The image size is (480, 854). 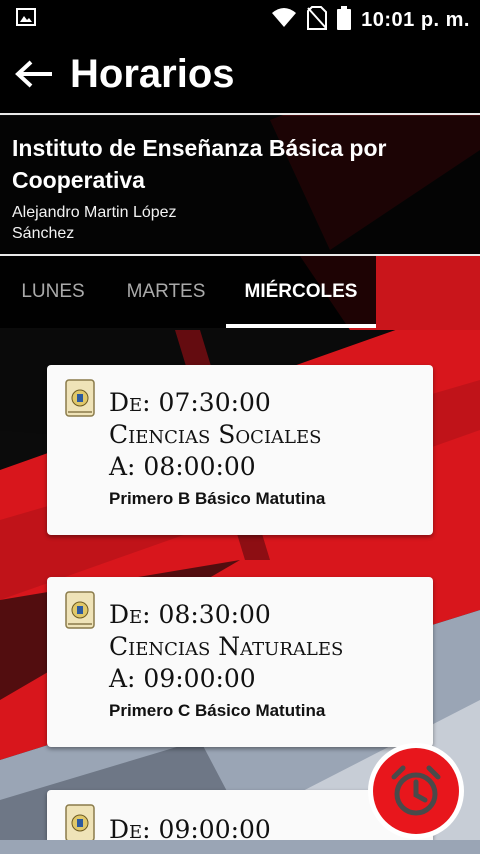 I want to click on end-time: A: 09:00:00, so click(x=182, y=678).